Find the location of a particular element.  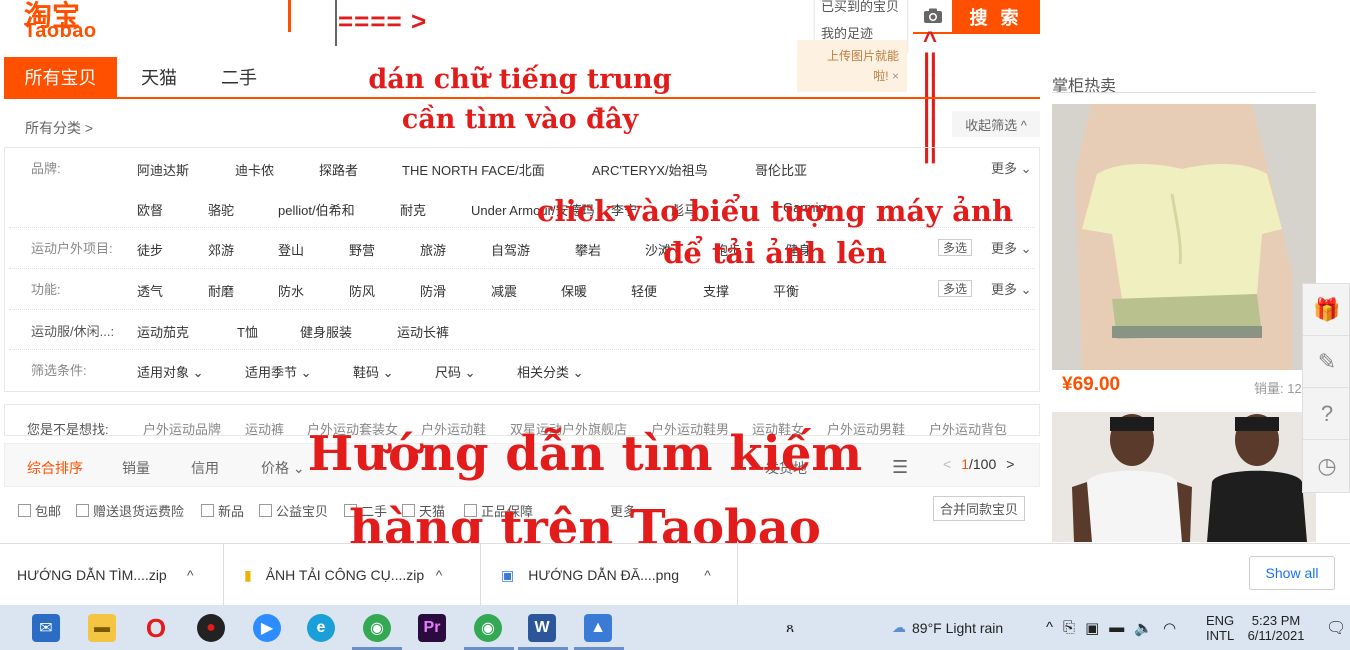

related-item: 户外运动背包 is located at coordinates (968, 427).